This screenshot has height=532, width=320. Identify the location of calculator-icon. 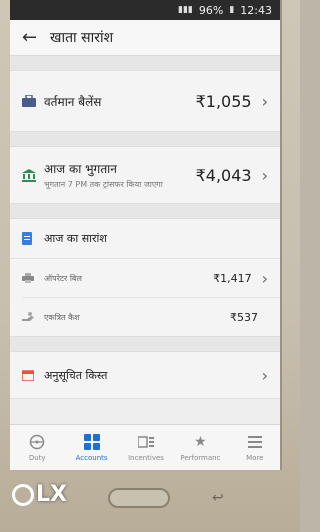
(91, 442).